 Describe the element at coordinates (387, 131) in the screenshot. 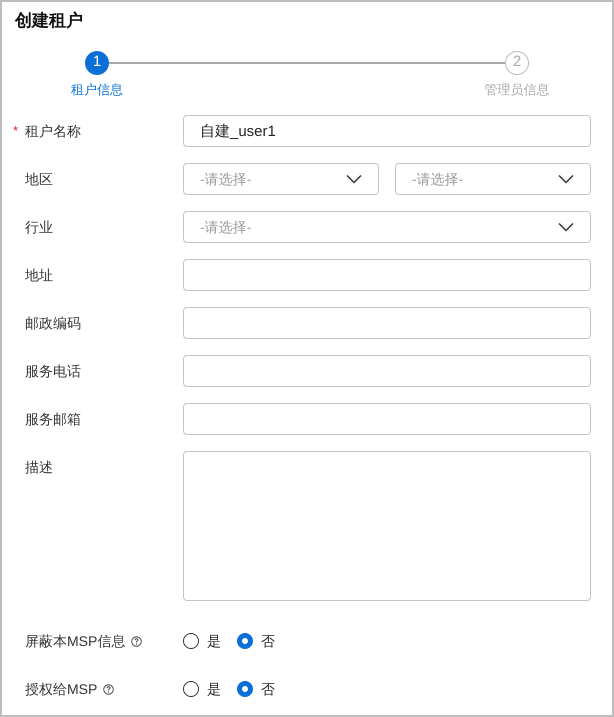

I see `text-field: 自建_user1` at that location.